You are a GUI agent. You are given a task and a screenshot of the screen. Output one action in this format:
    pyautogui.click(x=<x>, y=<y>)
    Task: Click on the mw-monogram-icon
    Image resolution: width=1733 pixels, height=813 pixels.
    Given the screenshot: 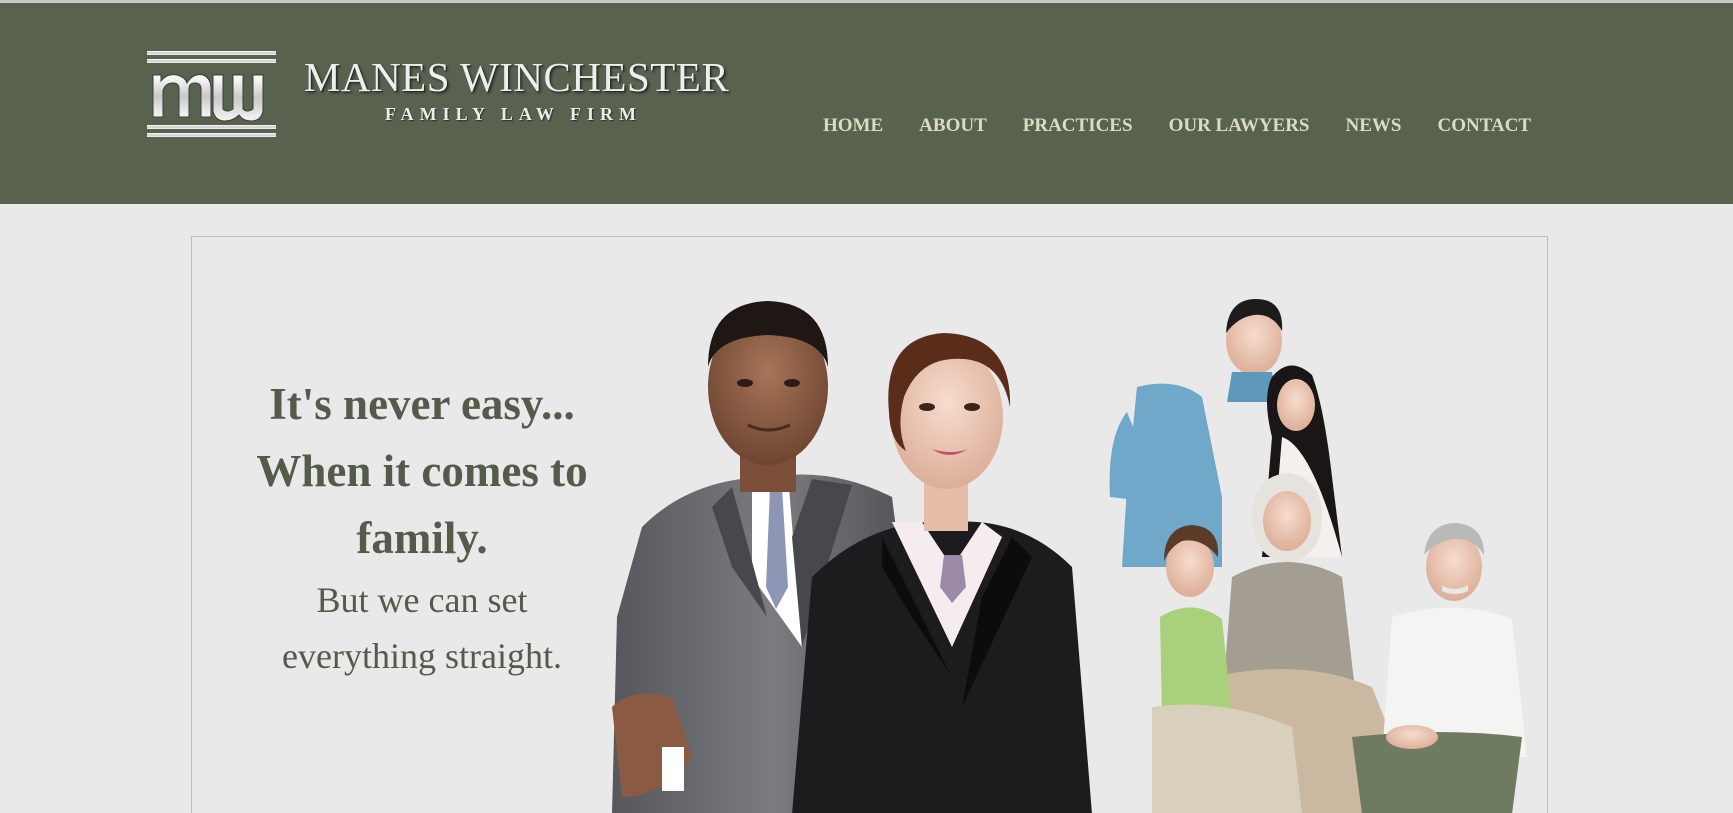 What is the action you would take?
    pyautogui.click(x=211, y=94)
    